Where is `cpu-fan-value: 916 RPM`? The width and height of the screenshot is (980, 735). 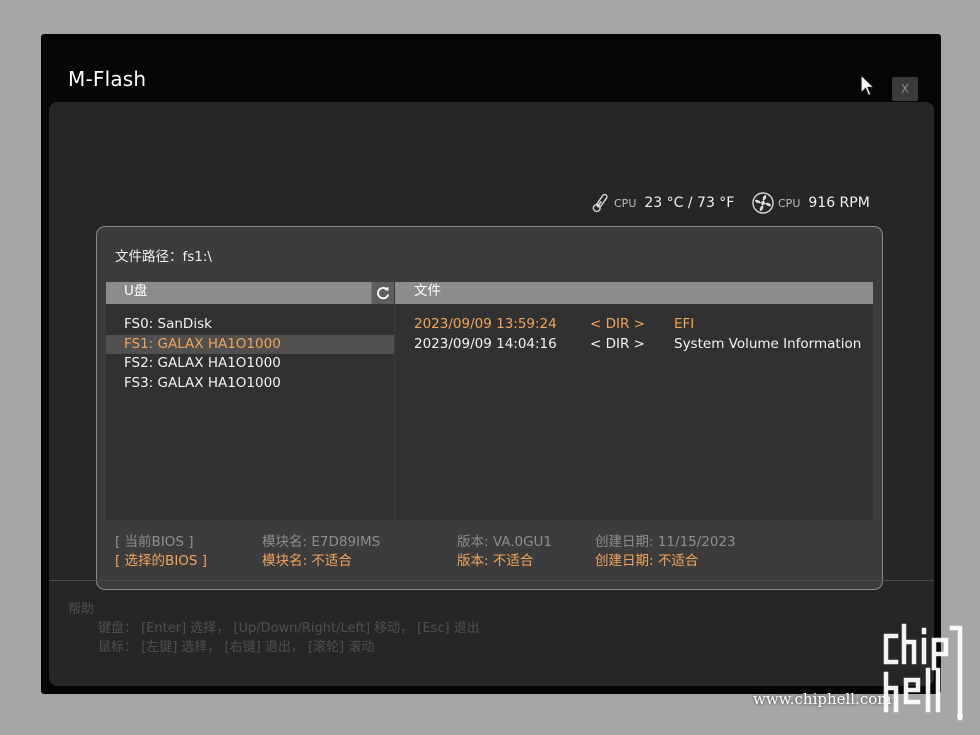 cpu-fan-value: 916 RPM is located at coordinates (839, 203).